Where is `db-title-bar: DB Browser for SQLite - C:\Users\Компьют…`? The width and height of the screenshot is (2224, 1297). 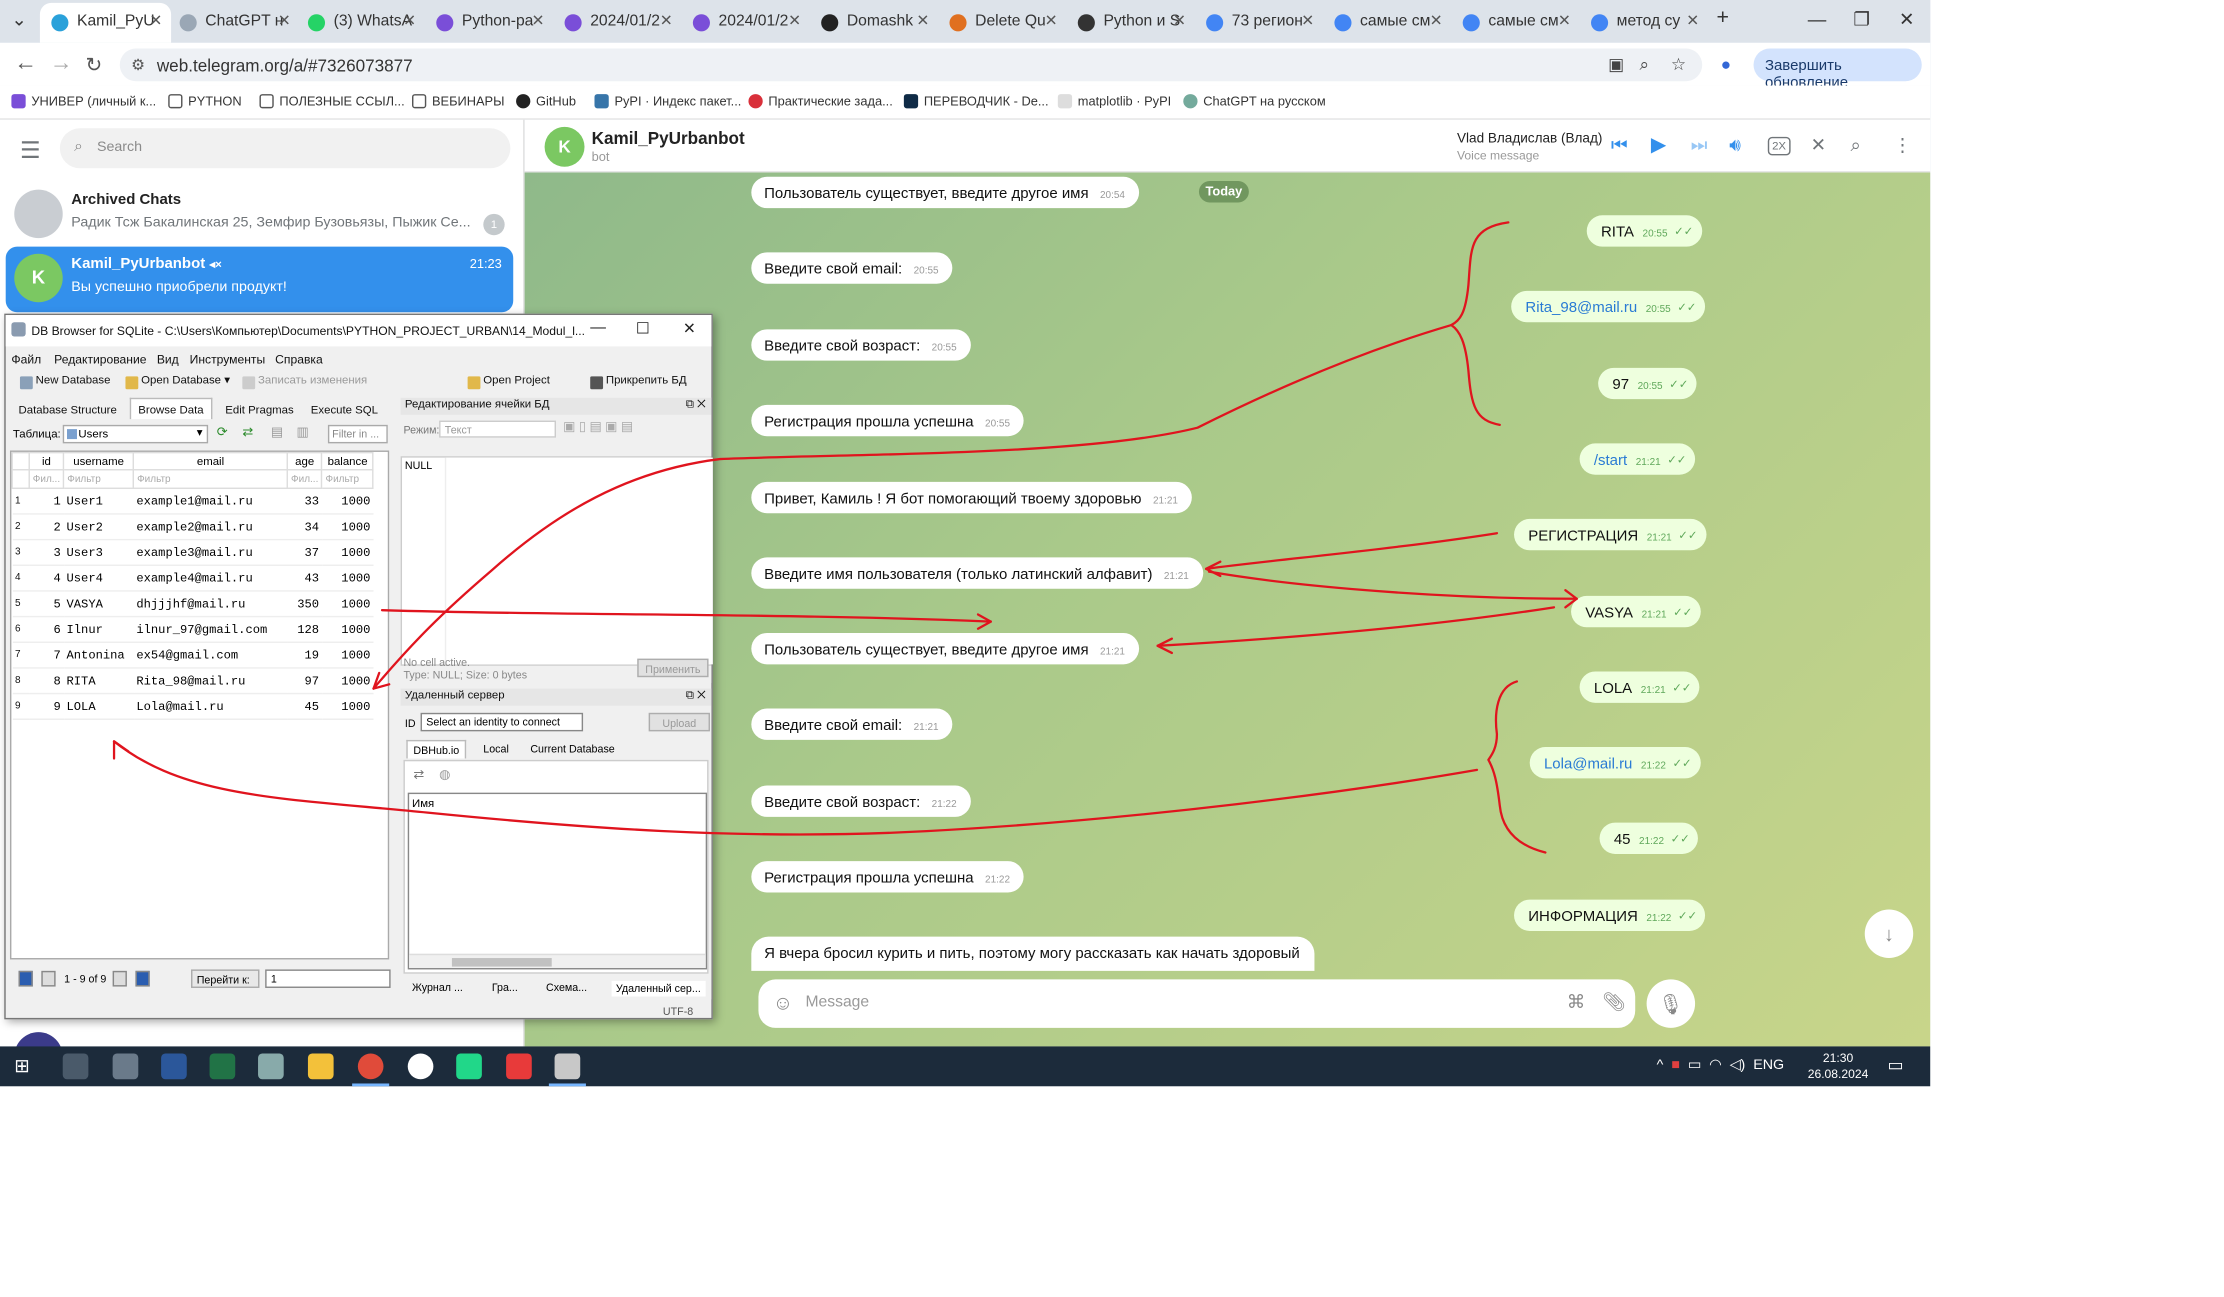 db-title-bar: DB Browser for SQLite - C:\Users\Компьют… is located at coordinates (358, 331).